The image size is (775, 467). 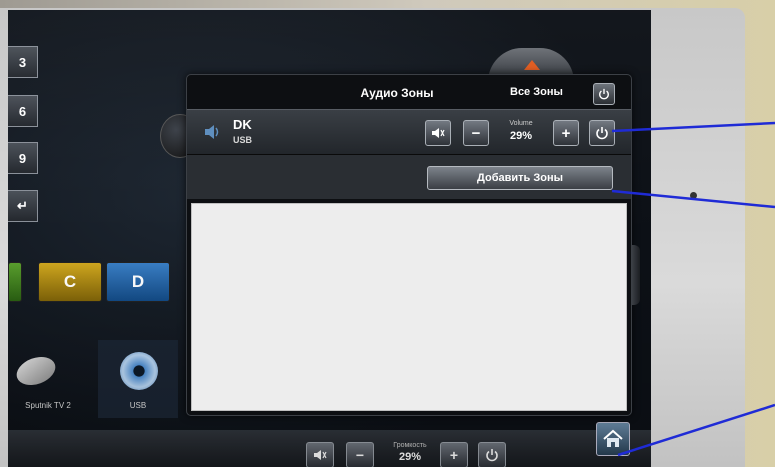 I want to click on source-usb: USB, so click(x=138, y=379).